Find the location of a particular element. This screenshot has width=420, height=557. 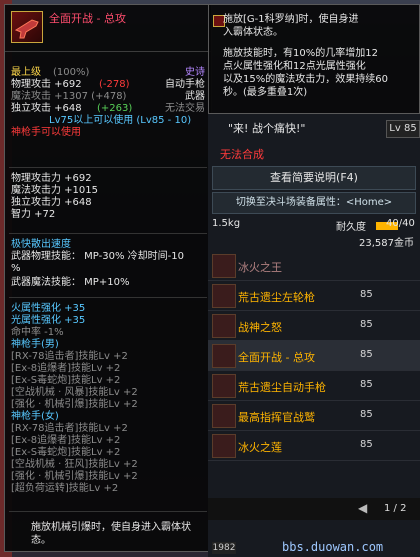

list-item: 最高指挥官战鹫 85 is located at coordinates (314, 415).